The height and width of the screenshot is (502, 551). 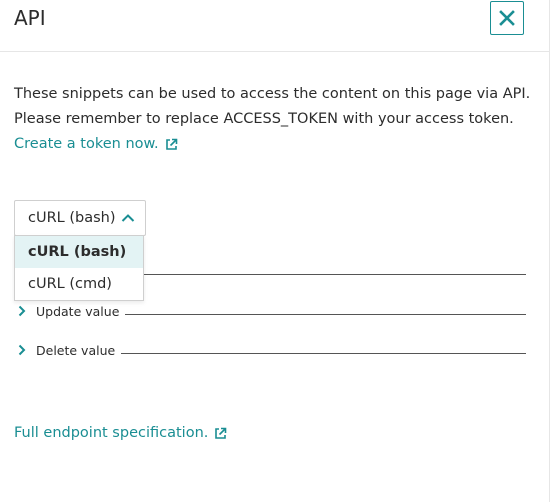 I want to click on expander-label: Delete value, so click(x=76, y=350).